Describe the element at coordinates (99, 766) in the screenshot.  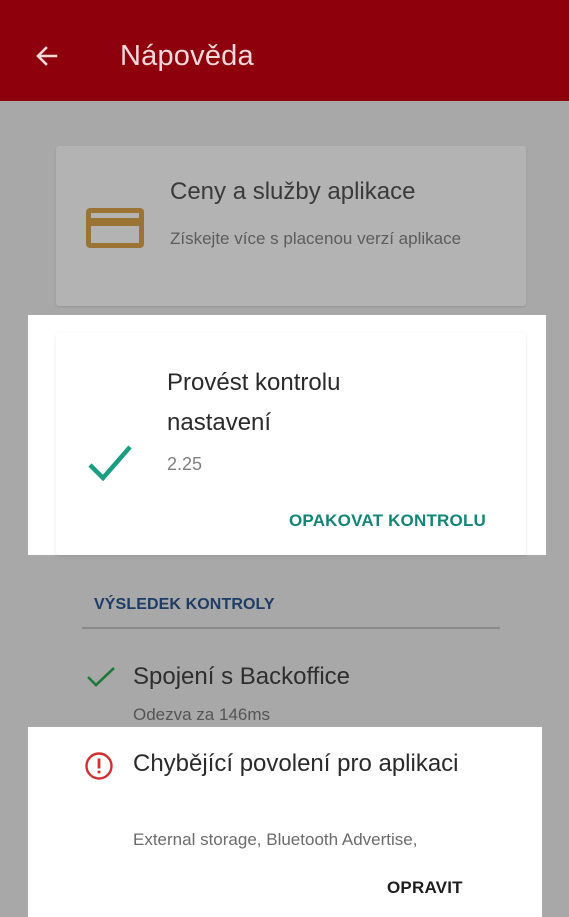
I see `alert-circle-icon` at that location.